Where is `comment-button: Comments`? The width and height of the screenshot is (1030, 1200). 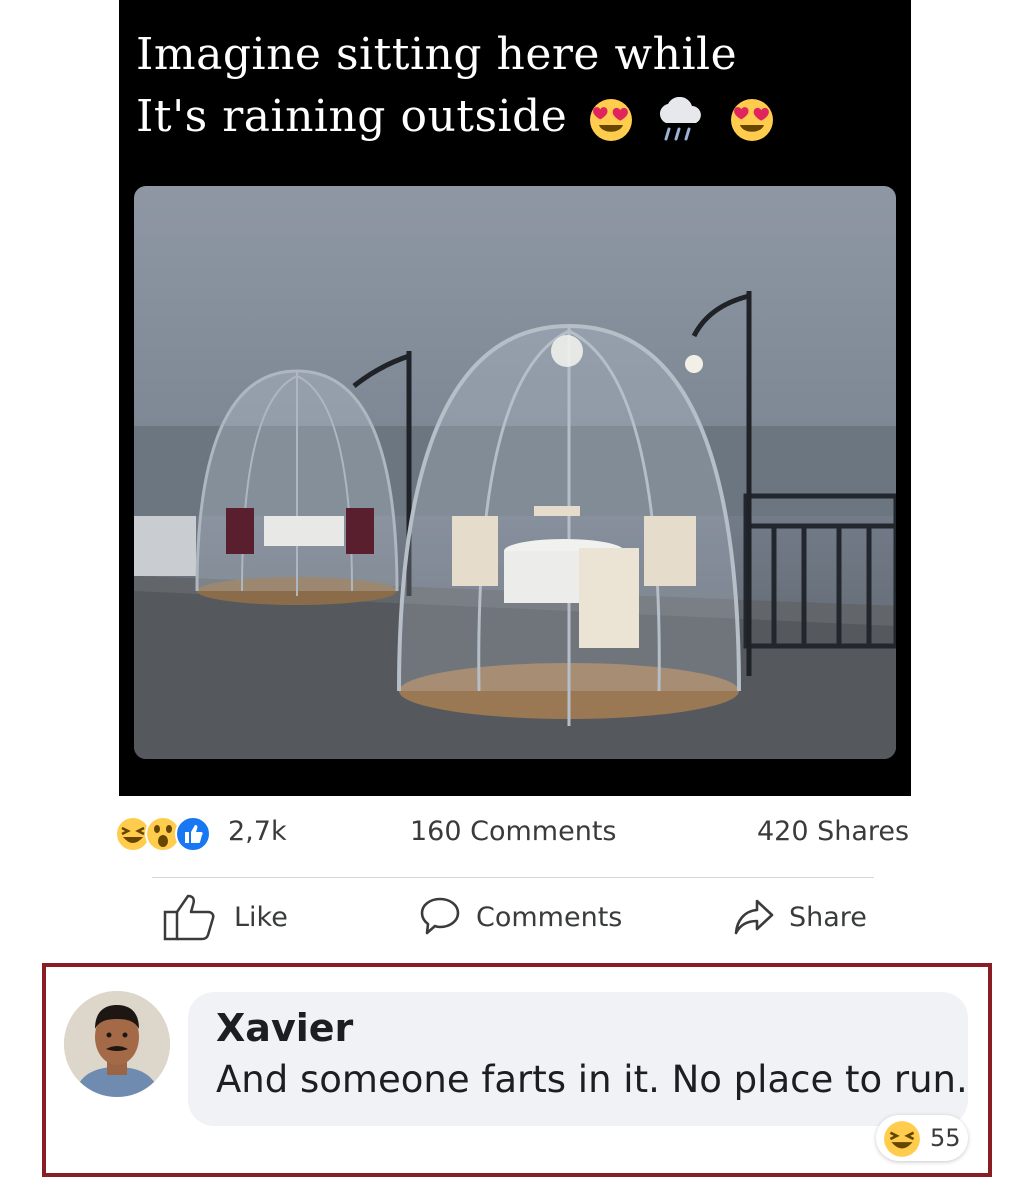
comment-button: Comments is located at coordinates (520, 917).